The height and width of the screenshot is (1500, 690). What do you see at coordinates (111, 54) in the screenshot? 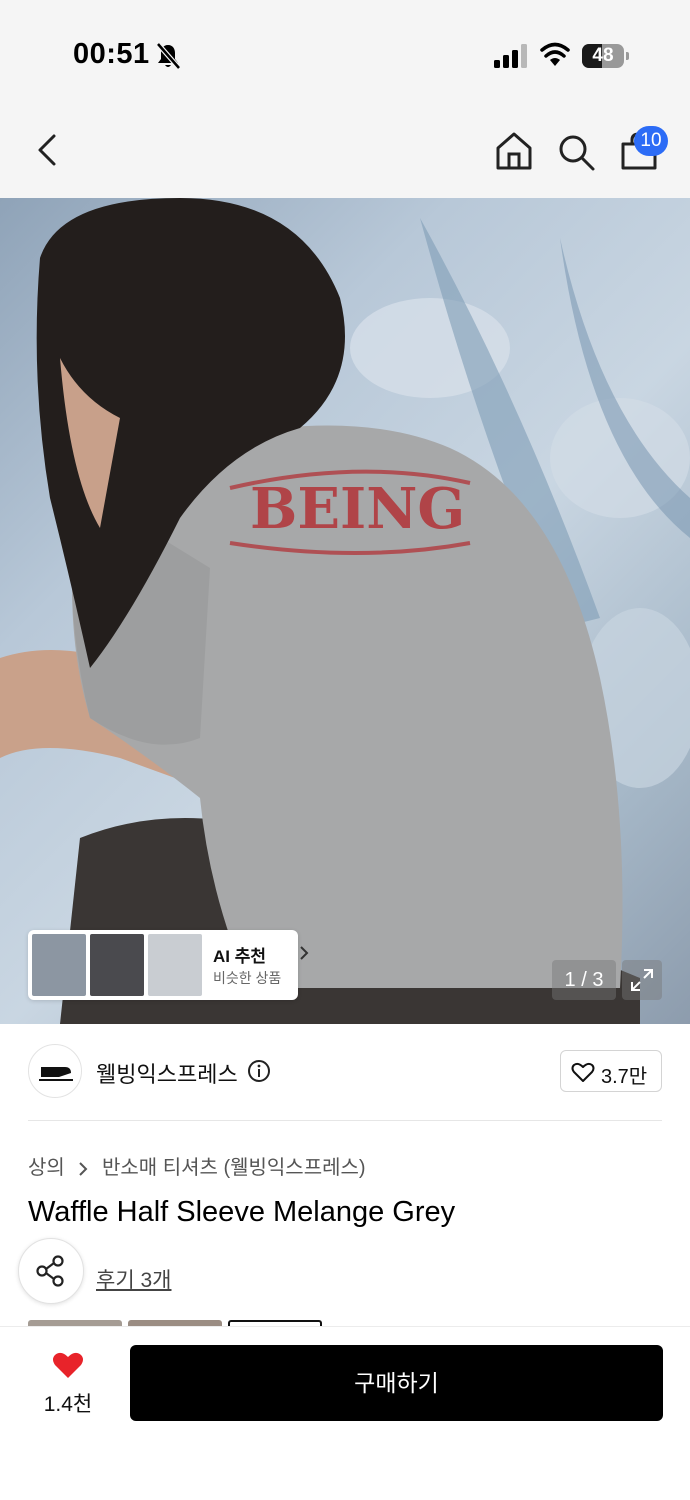
I see `status-time: 00:51` at bounding box center [111, 54].